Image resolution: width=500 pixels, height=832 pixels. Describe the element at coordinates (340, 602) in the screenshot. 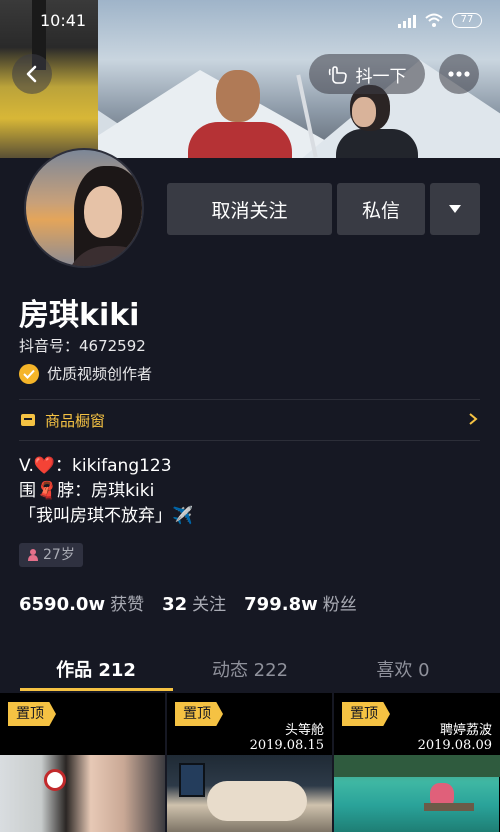

I see `followers-label: 粉丝` at that location.